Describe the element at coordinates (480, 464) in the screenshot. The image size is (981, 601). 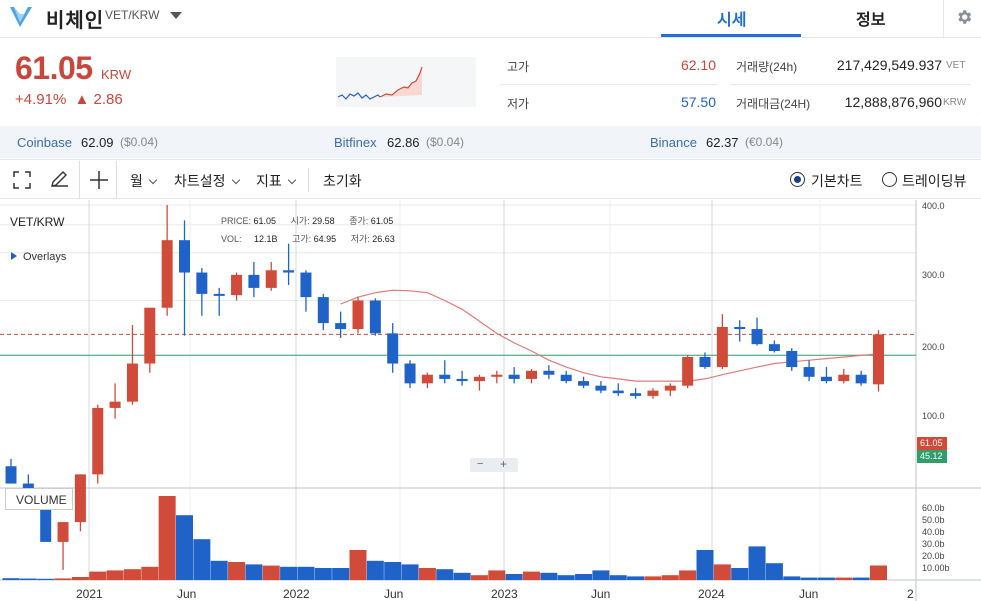
I see `zoom-out-icon: −` at that location.